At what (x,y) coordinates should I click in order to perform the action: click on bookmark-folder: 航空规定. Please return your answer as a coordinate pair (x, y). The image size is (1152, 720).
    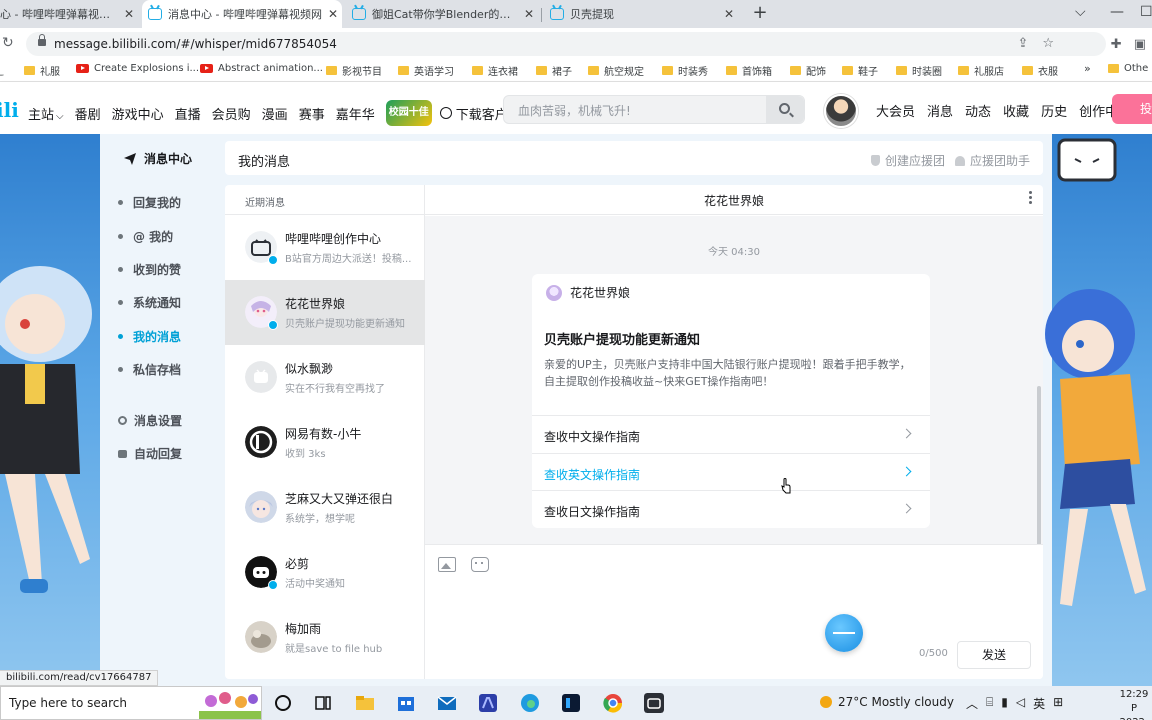
    Looking at the image, I should click on (616, 70).